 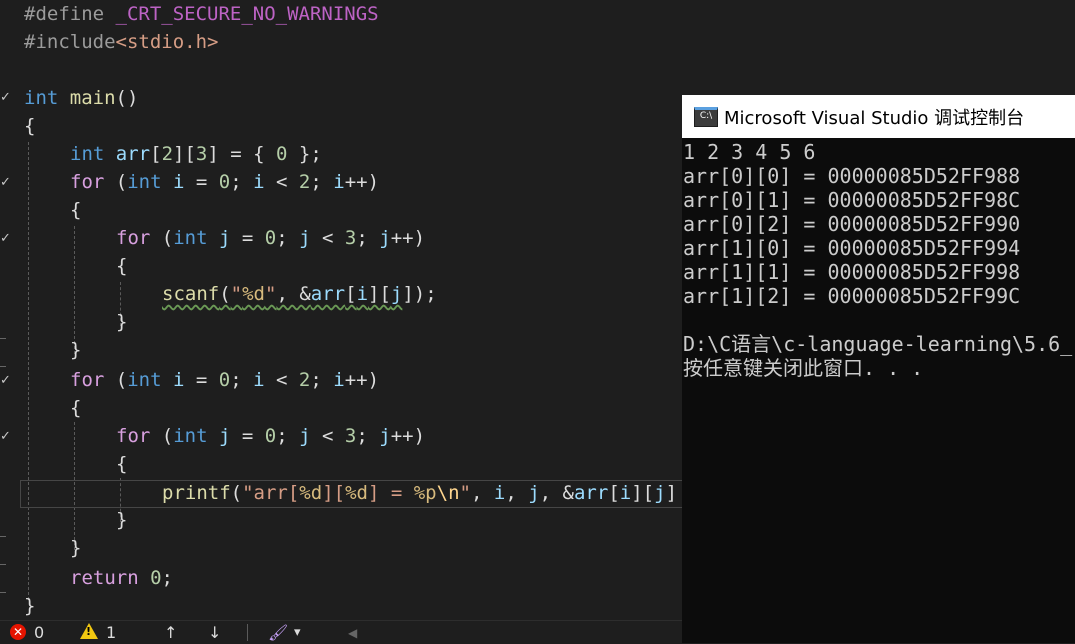 What do you see at coordinates (201, 154) in the screenshot?
I see `number: 3` at bounding box center [201, 154].